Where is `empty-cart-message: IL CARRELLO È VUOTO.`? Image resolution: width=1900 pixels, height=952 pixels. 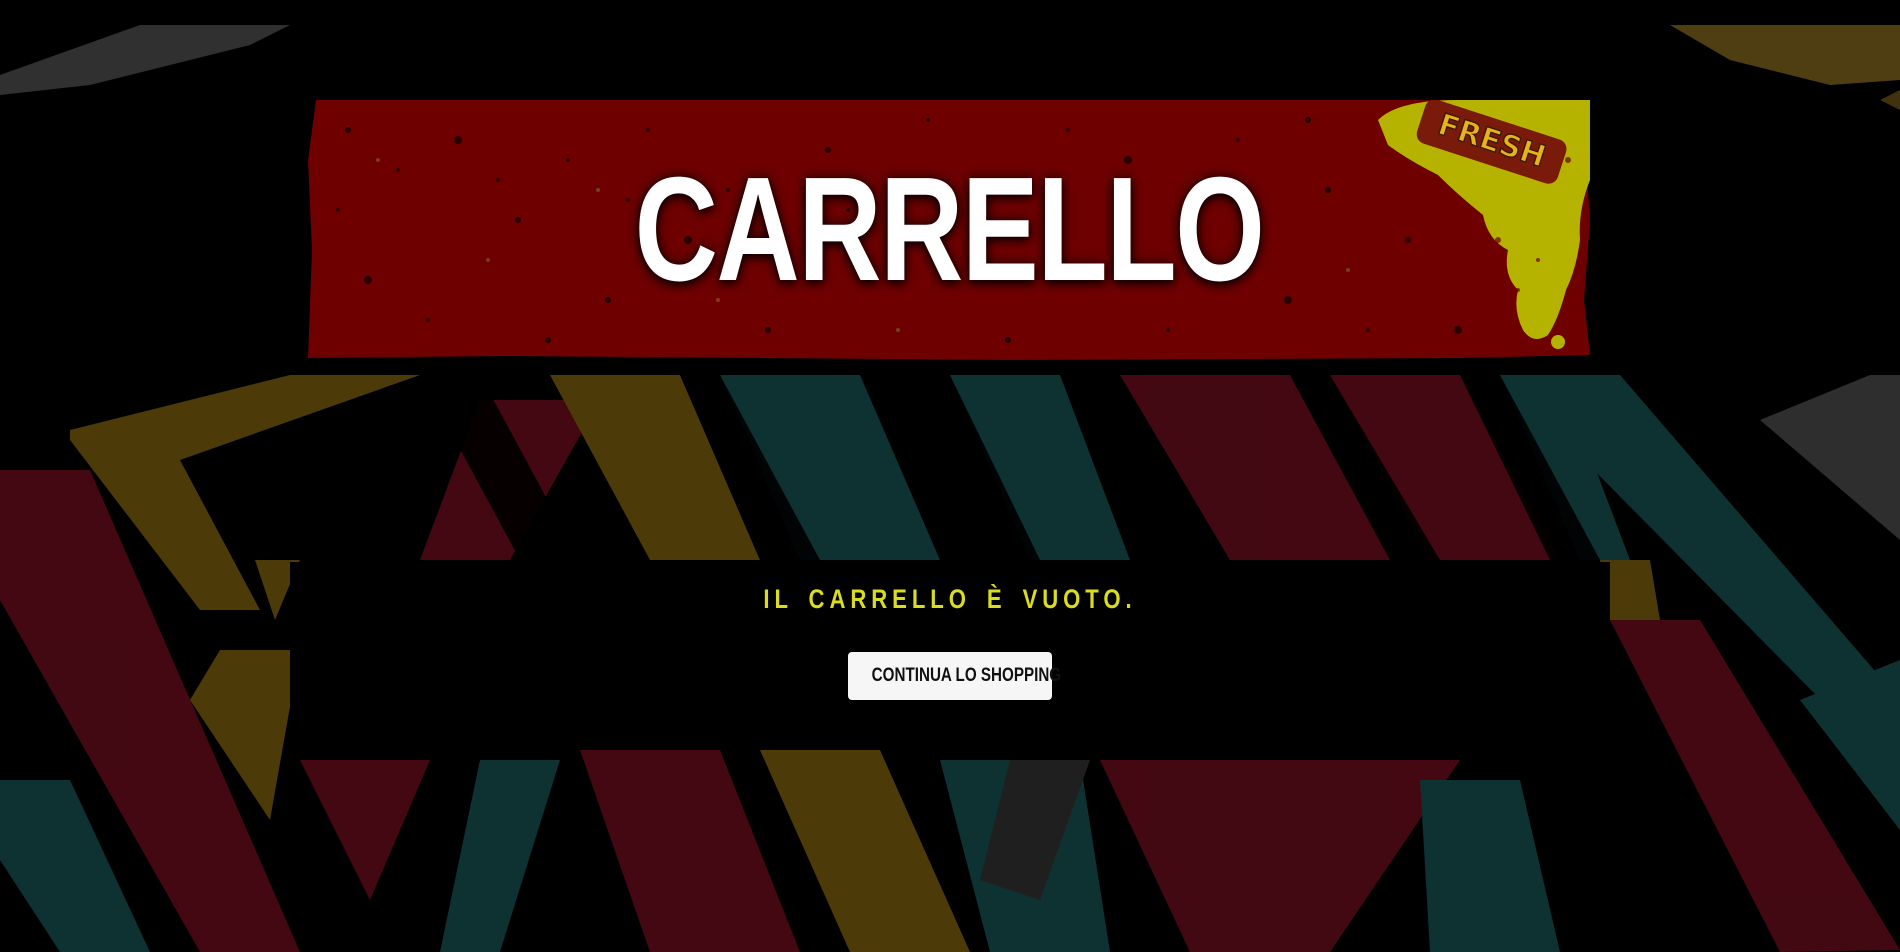
empty-cart-message: IL CARRELLO È VUOTO. is located at coordinates (950, 599).